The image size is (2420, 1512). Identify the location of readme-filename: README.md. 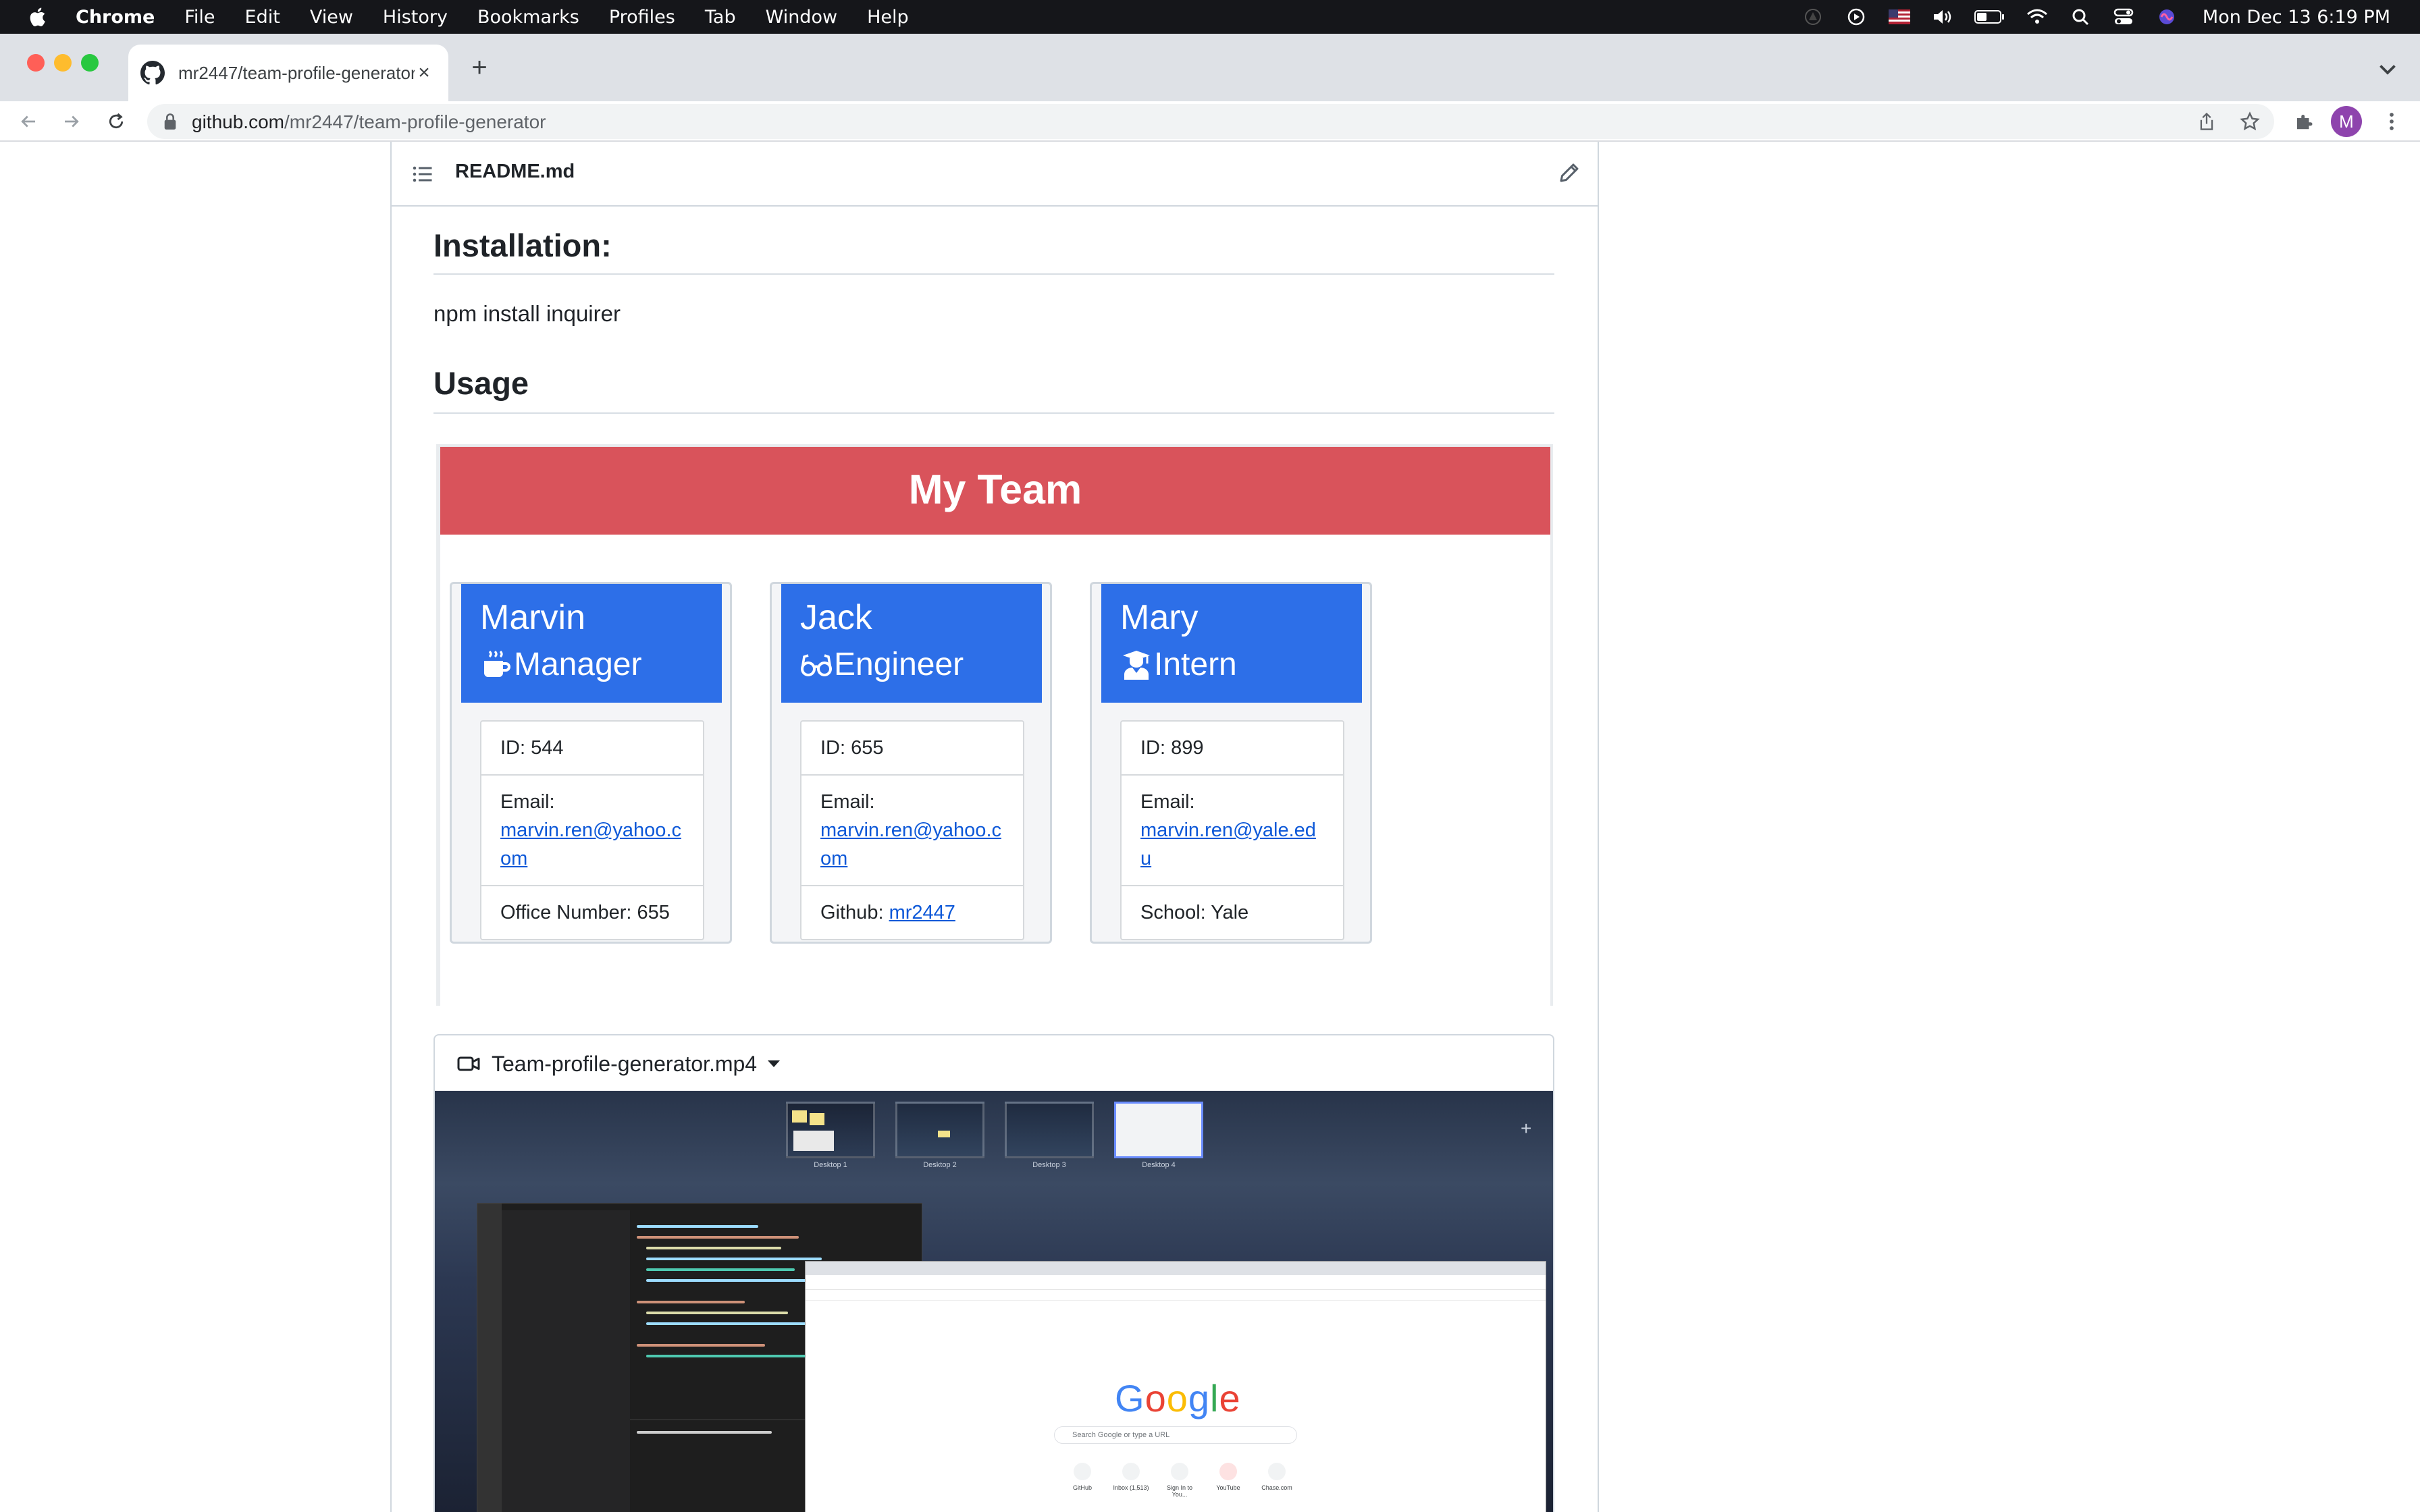
(515, 172).